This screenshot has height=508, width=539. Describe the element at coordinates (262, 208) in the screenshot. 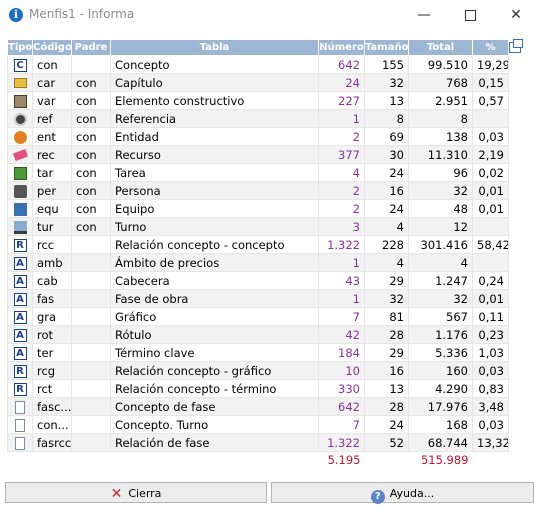

I see `table-row: equ con Equipo 2 24 48 0,01` at that location.